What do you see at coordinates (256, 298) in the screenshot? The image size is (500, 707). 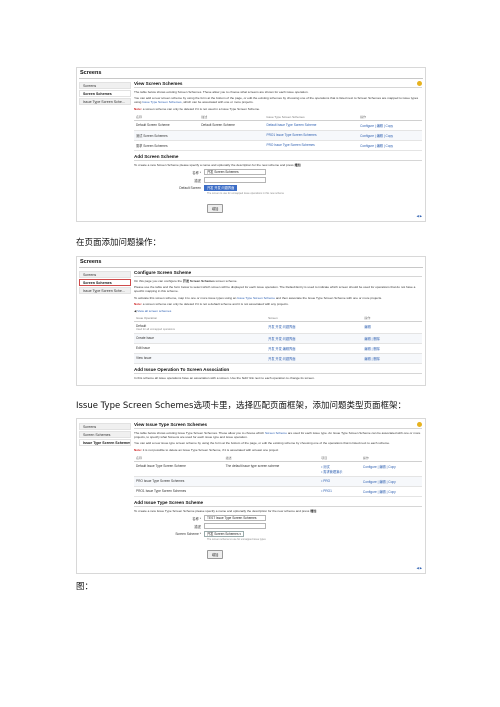 I see `issue-type-screen-scheme-link: Issue Type Screen Scheme` at bounding box center [256, 298].